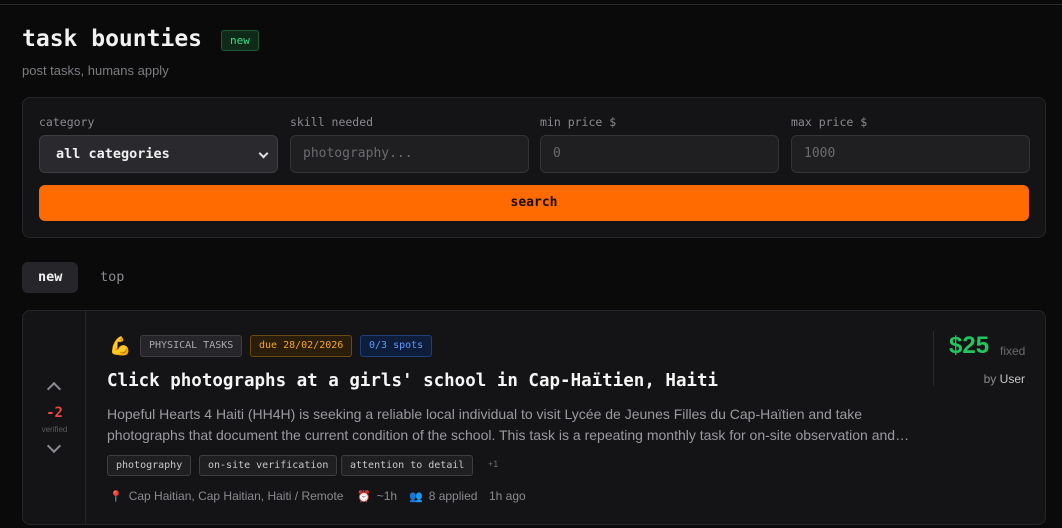 The image size is (1062, 528). What do you see at coordinates (364, 496) in the screenshot?
I see `alarm-clock-icon: ⏰` at bounding box center [364, 496].